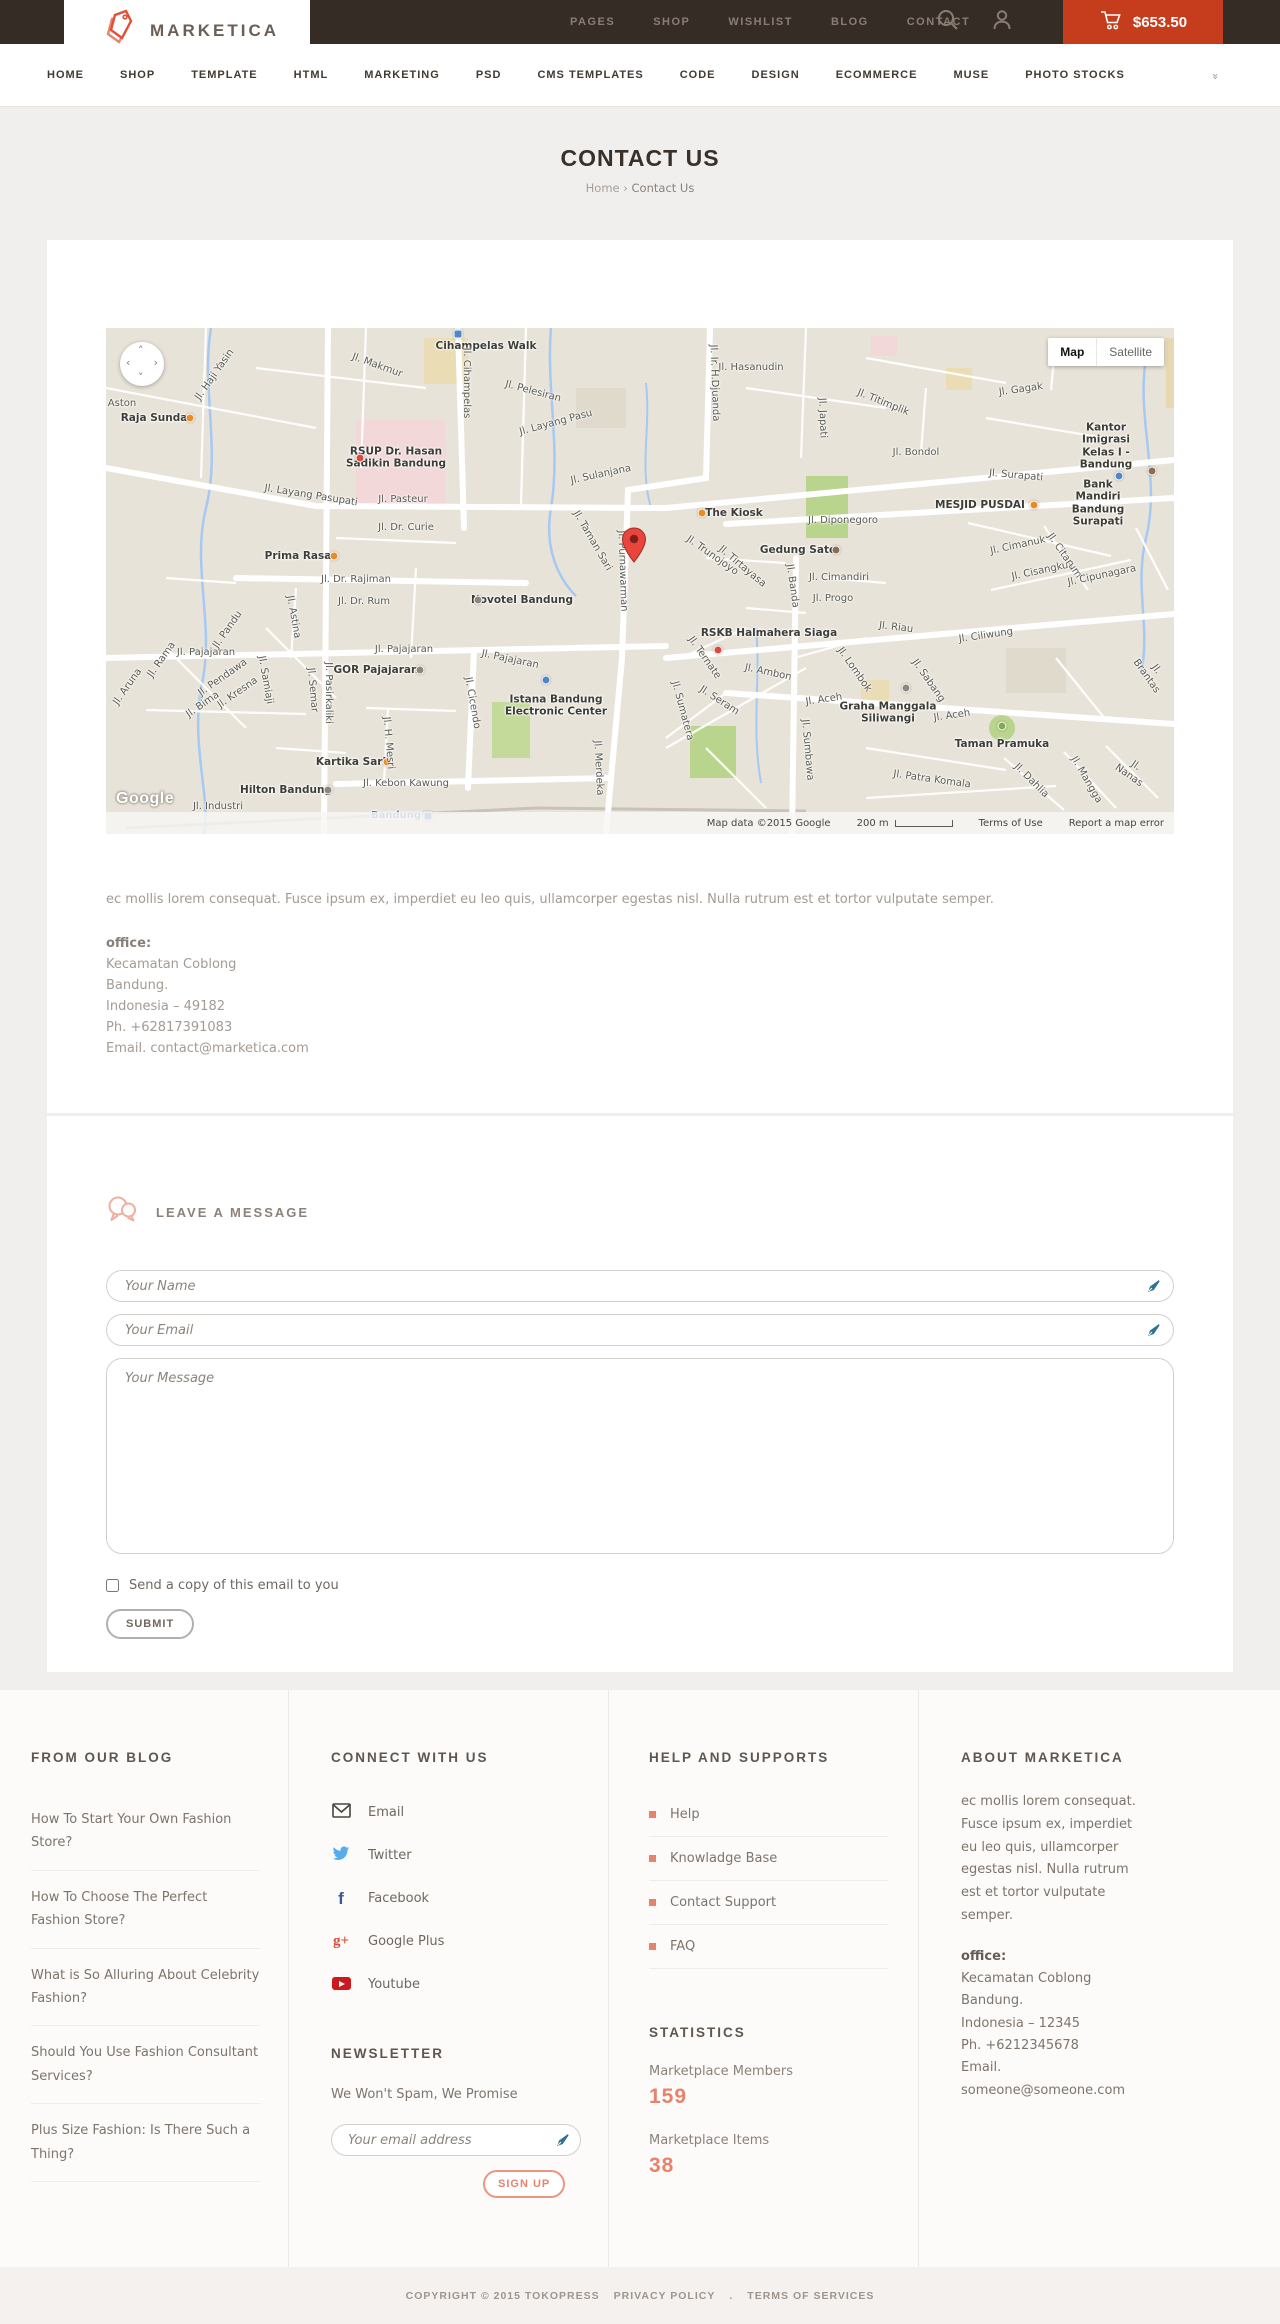  I want to click on social-youtube-link: Youtube, so click(454, 1984).